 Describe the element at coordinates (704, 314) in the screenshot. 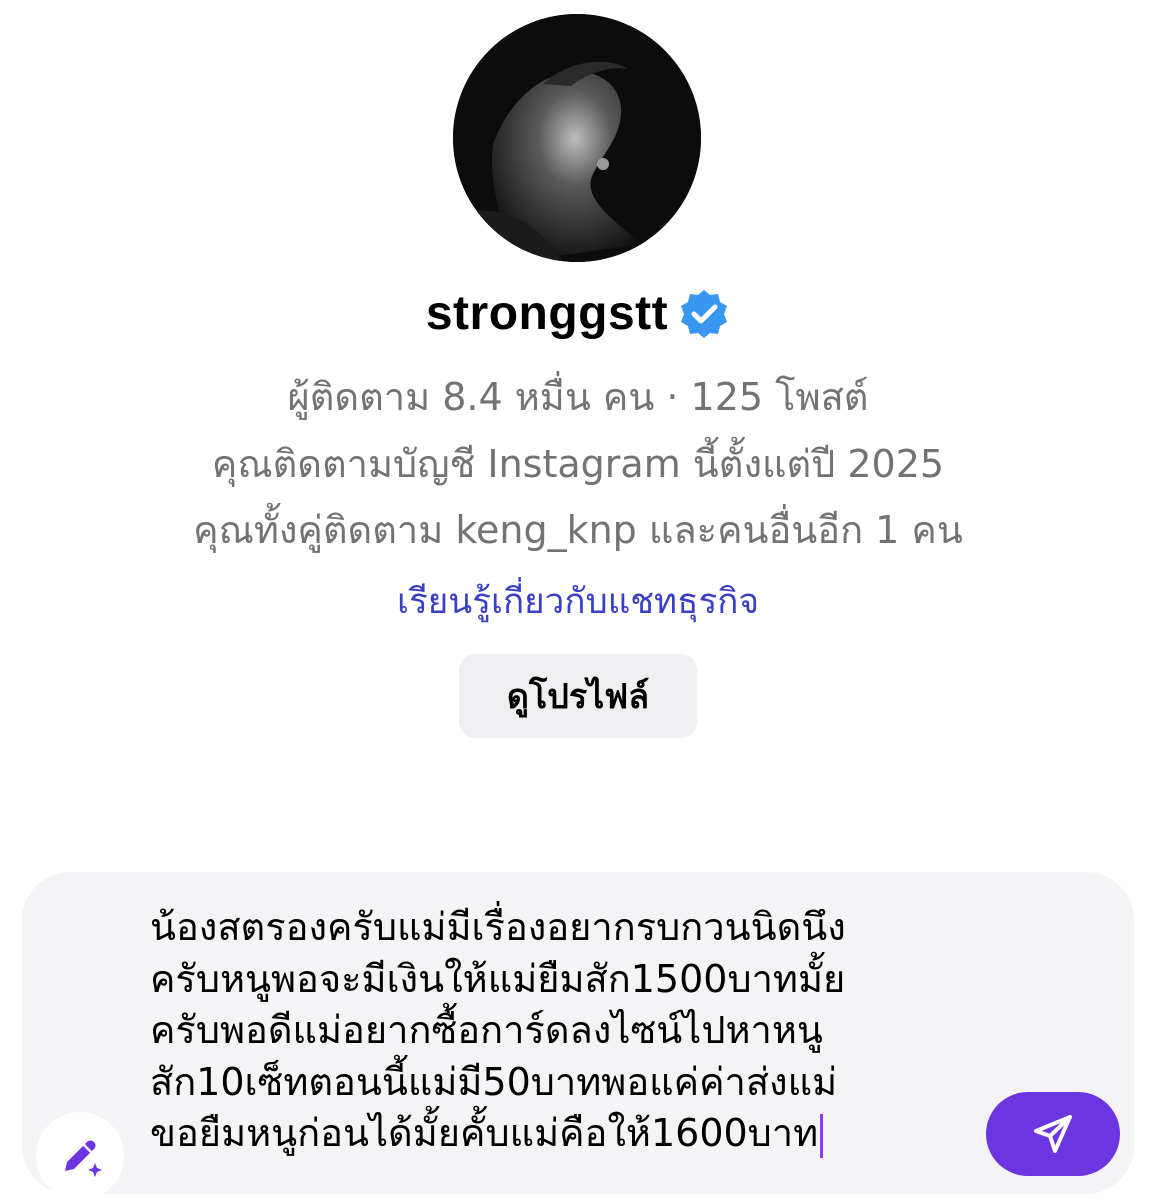

I see `verified-badge-icon` at that location.